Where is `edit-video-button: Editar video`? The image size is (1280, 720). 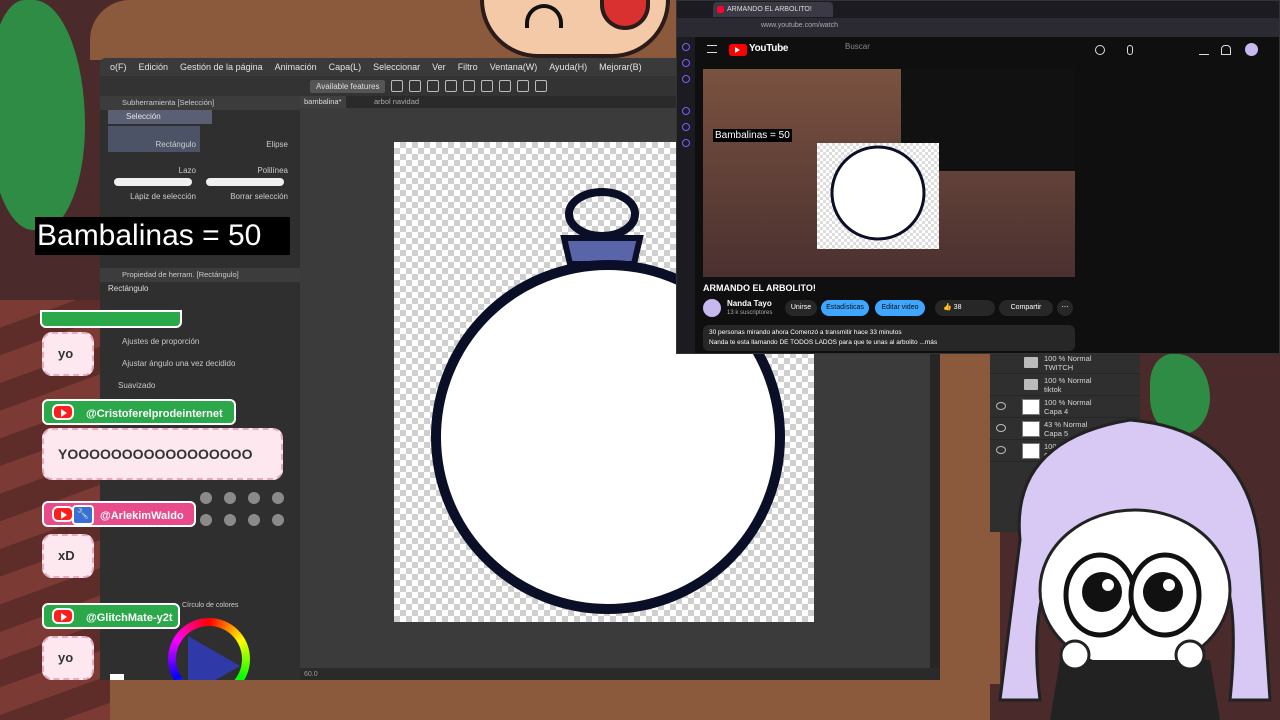 edit-video-button: Editar video is located at coordinates (900, 308).